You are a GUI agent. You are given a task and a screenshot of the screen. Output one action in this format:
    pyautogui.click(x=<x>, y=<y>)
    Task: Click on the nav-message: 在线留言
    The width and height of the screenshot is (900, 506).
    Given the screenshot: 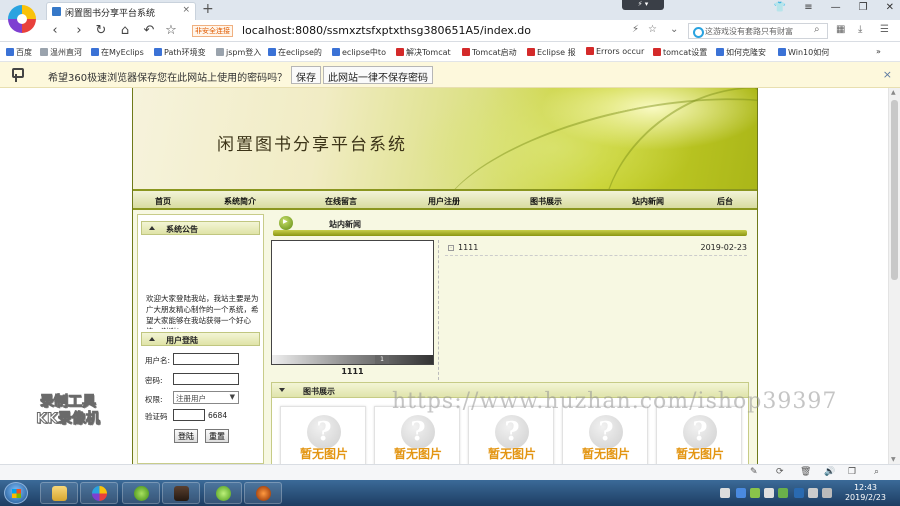 What is the action you would take?
    pyautogui.click(x=341, y=201)
    